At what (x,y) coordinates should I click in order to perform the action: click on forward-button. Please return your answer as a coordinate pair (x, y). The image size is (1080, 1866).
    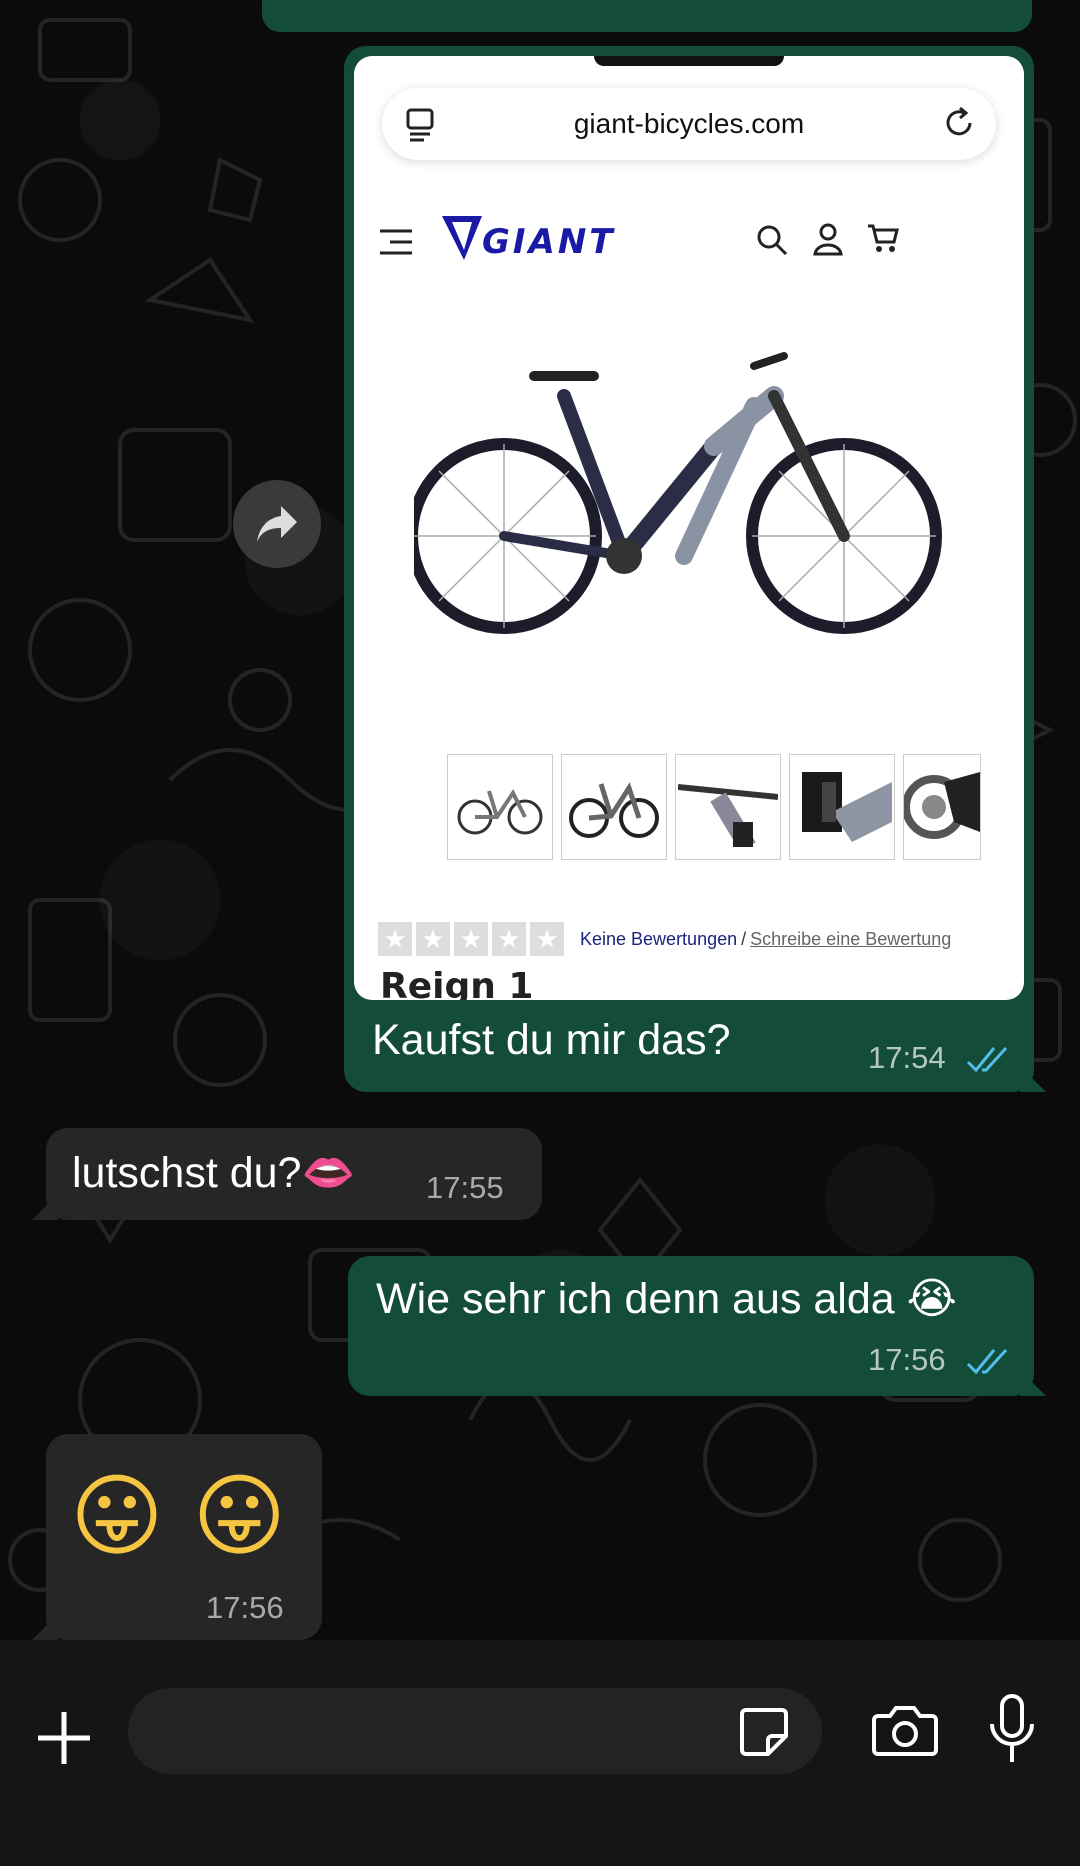
    Looking at the image, I should click on (277, 524).